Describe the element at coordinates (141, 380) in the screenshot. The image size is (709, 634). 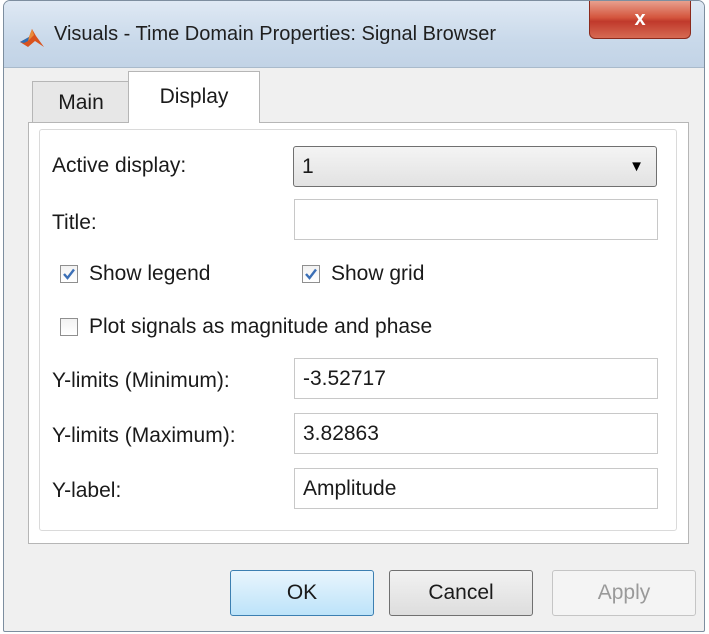
I see `ymin-label: Y-limits (Minimum):` at that location.